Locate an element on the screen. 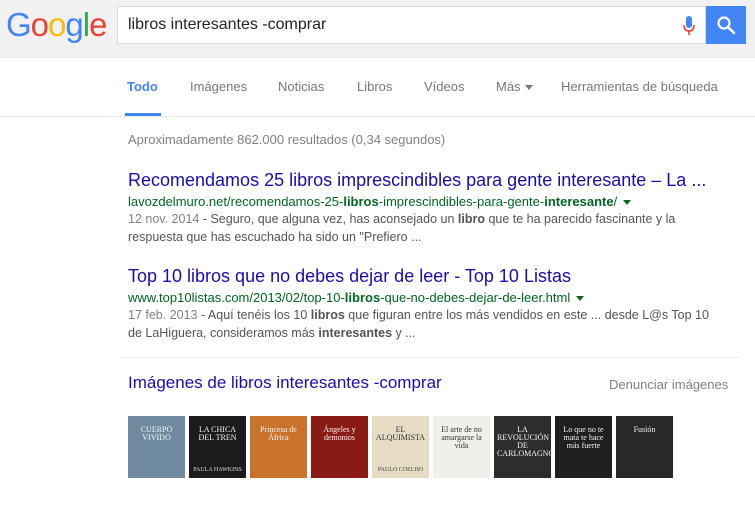 The width and height of the screenshot is (755, 508). microphone-icon is located at coordinates (689, 26).